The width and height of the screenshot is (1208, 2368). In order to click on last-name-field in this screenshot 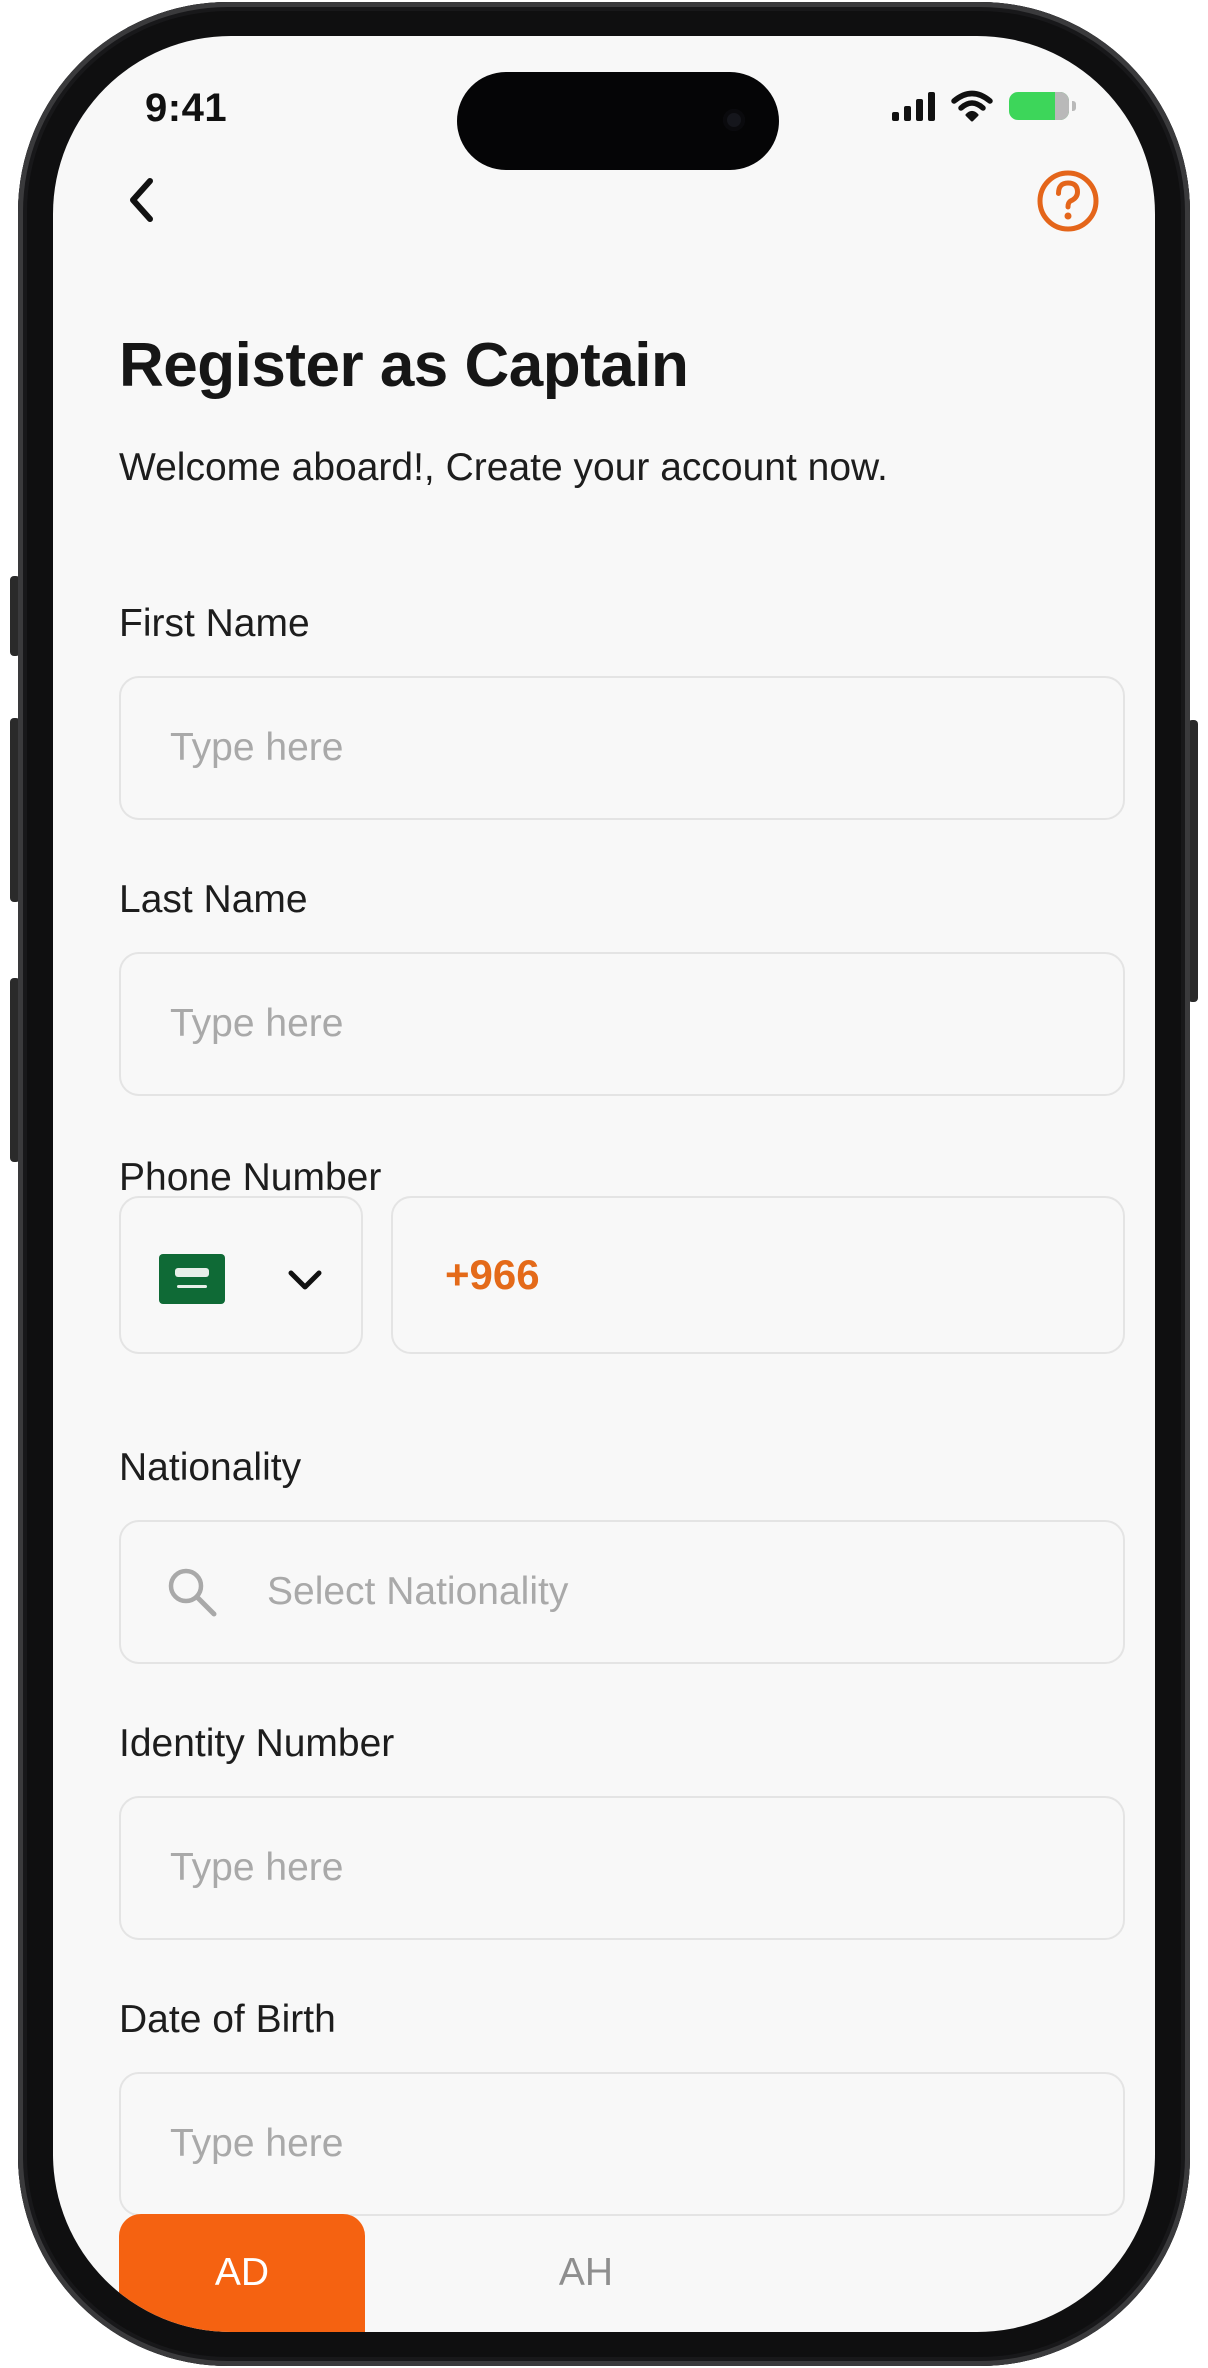, I will do `click(622, 1024)`.